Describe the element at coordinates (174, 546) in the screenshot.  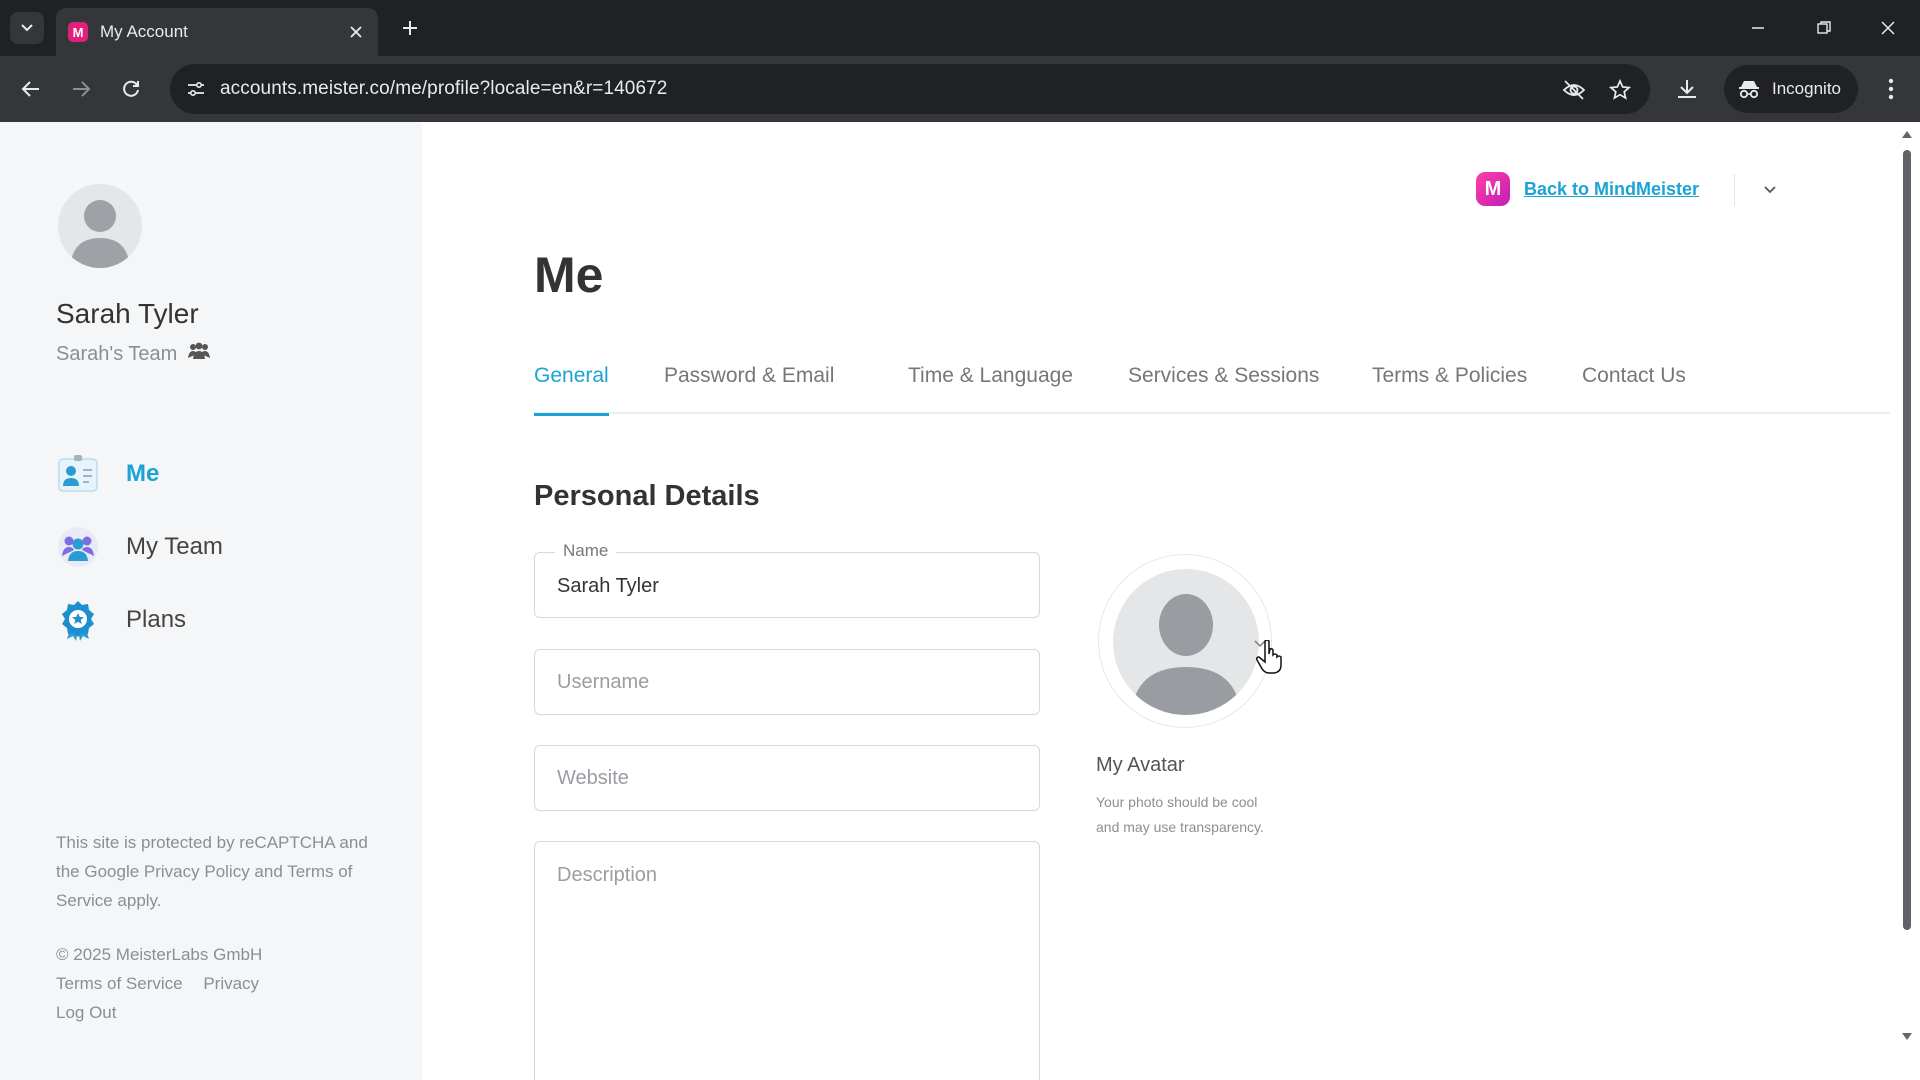
I see `sidebar-item-label: My Team` at that location.